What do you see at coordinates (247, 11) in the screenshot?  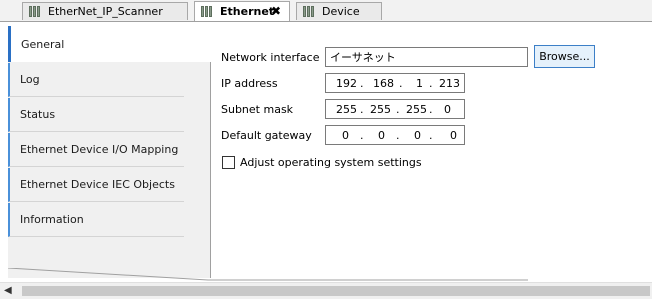 I see `tab-label: Ethernet` at bounding box center [247, 11].